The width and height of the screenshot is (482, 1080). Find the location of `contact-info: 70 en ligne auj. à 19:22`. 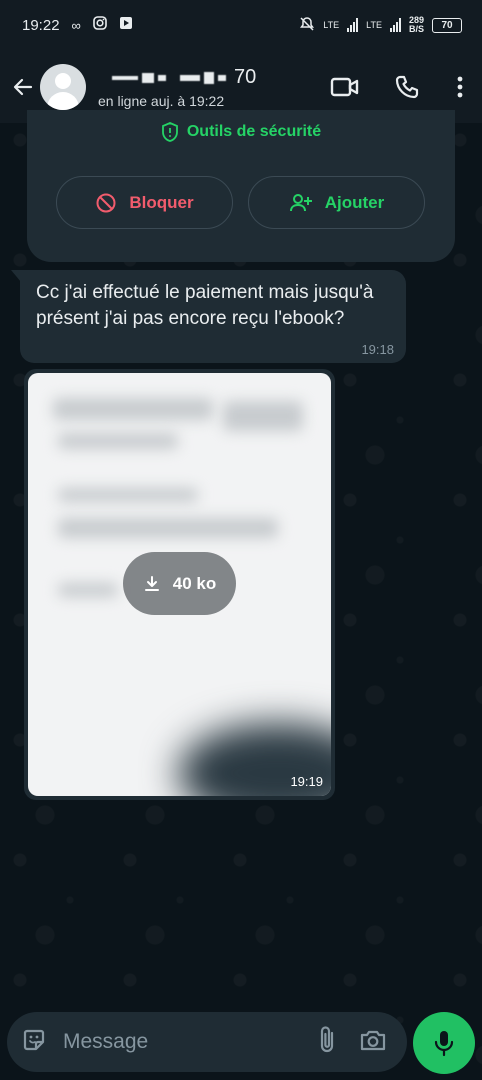

contact-info: 70 en ligne auj. à 19:22 is located at coordinates (177, 87).